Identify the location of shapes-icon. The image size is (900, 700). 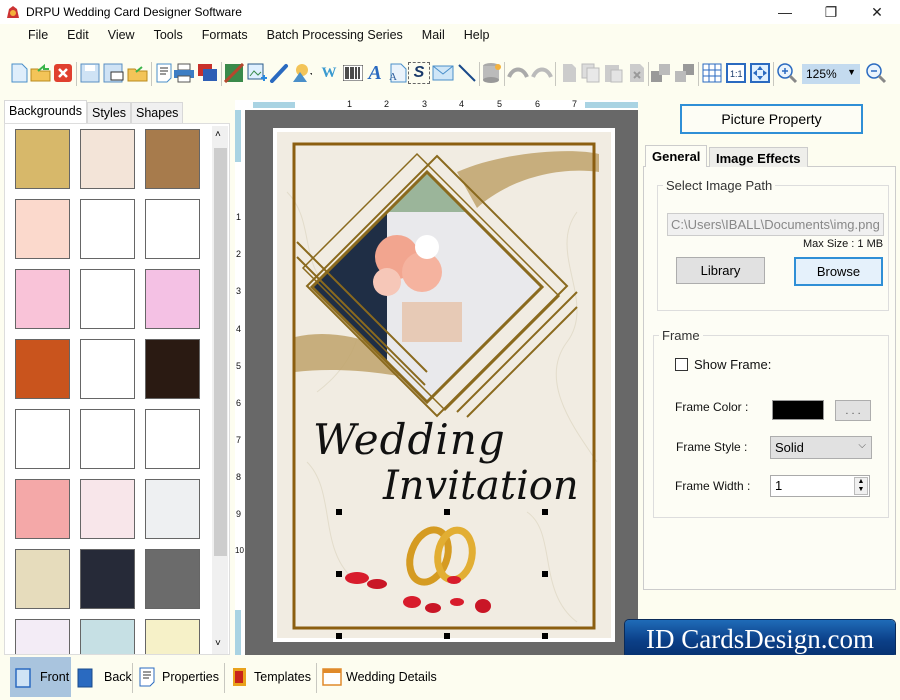
(301, 73).